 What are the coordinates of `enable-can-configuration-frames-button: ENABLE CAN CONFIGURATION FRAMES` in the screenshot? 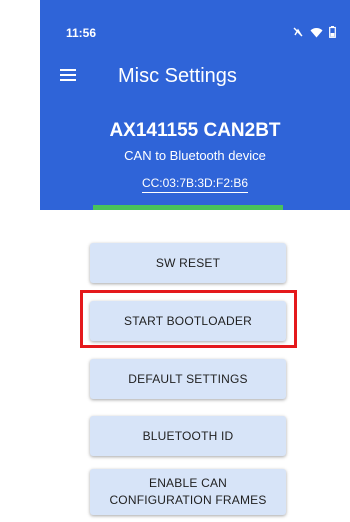 It's located at (188, 492).